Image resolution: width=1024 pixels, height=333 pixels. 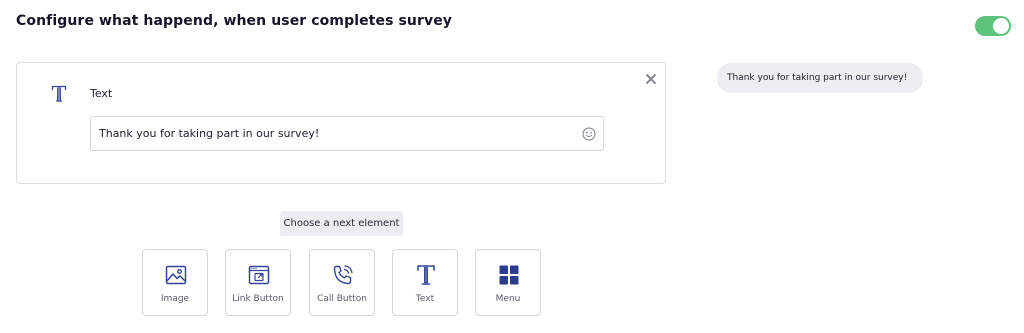 What do you see at coordinates (175, 299) in the screenshot?
I see `option-label: Image` at bounding box center [175, 299].